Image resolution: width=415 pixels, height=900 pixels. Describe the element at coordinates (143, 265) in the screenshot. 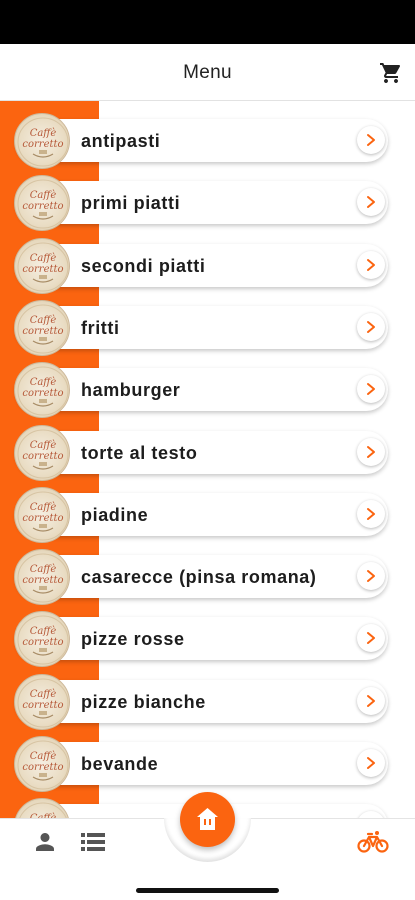

I see `menu-item-label: secondi piatti` at that location.